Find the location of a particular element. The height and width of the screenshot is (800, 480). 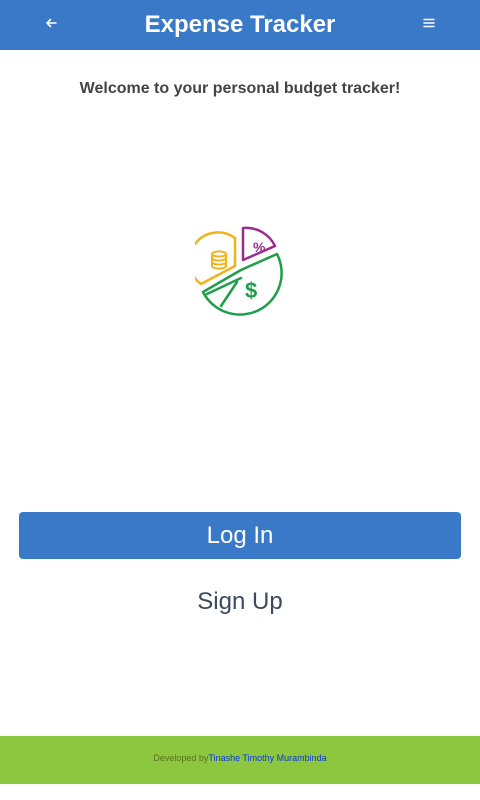

back-button is located at coordinates (51, 23).